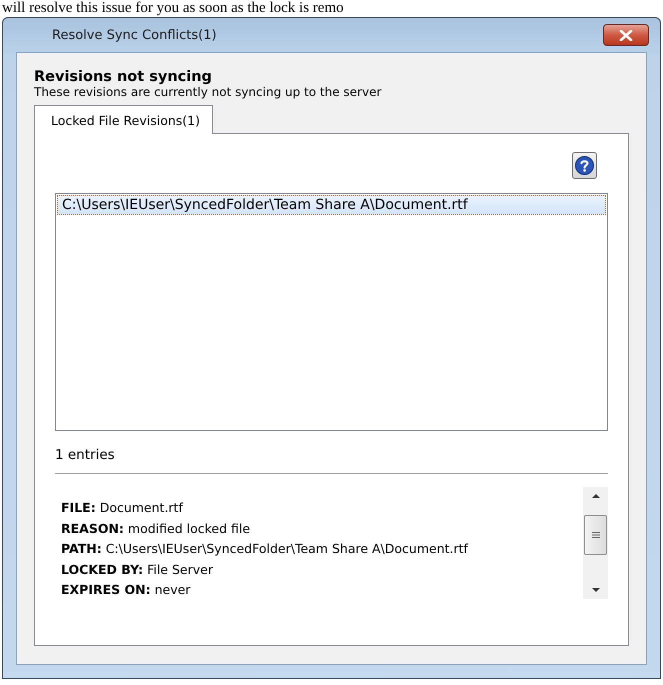  I want to click on scrollbar, so click(595, 543).